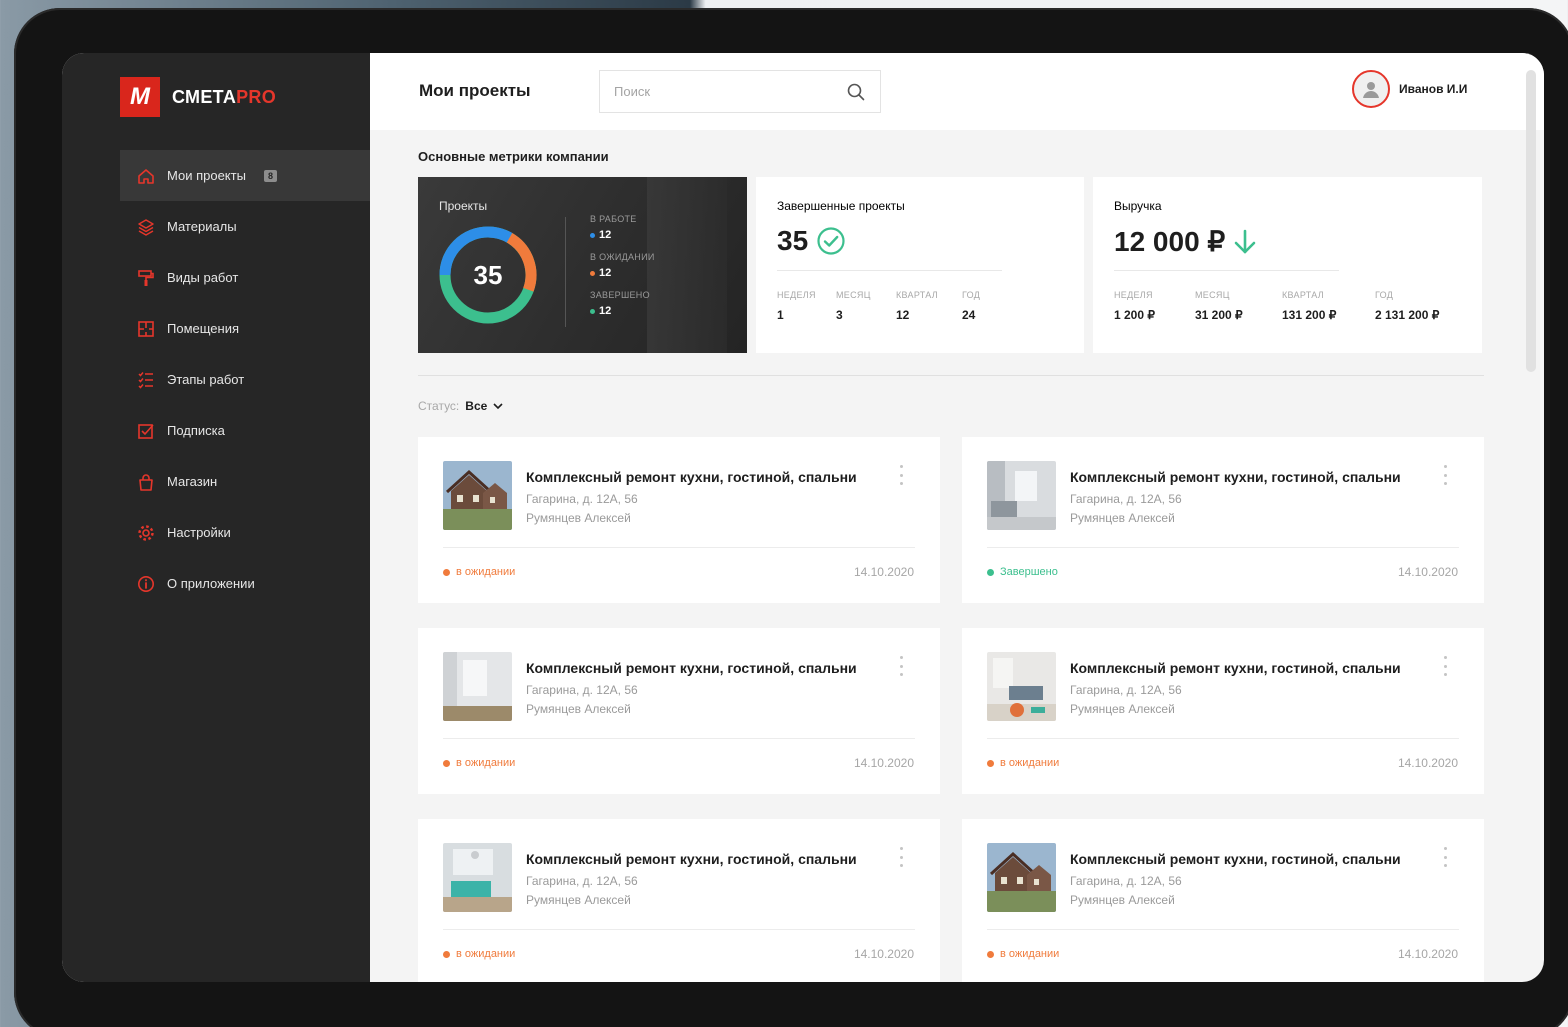  I want to click on sidebar-item-1: Материалы, so click(245, 226).